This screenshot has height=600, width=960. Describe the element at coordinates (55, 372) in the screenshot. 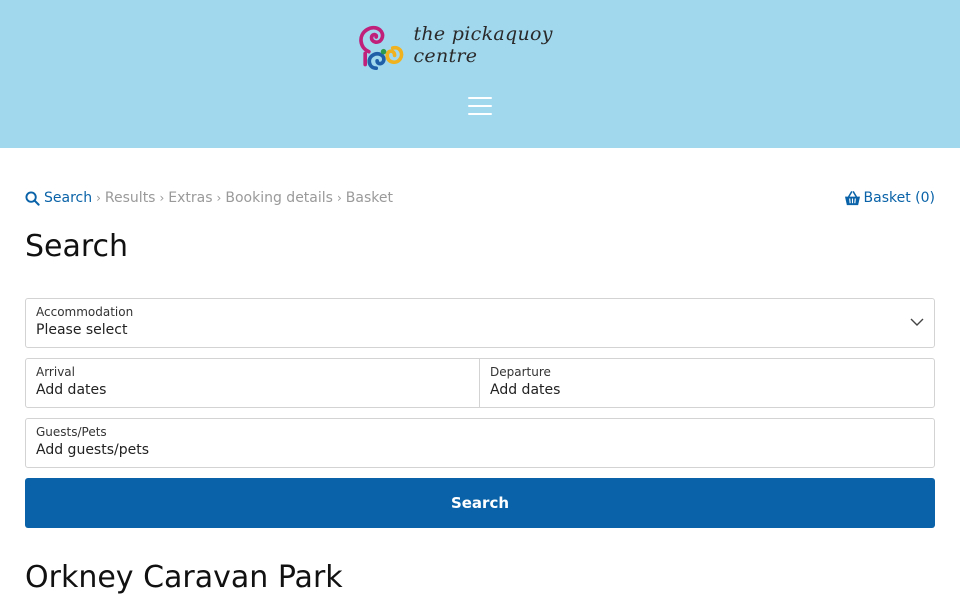

I see `arrival-label: Arrival` at that location.